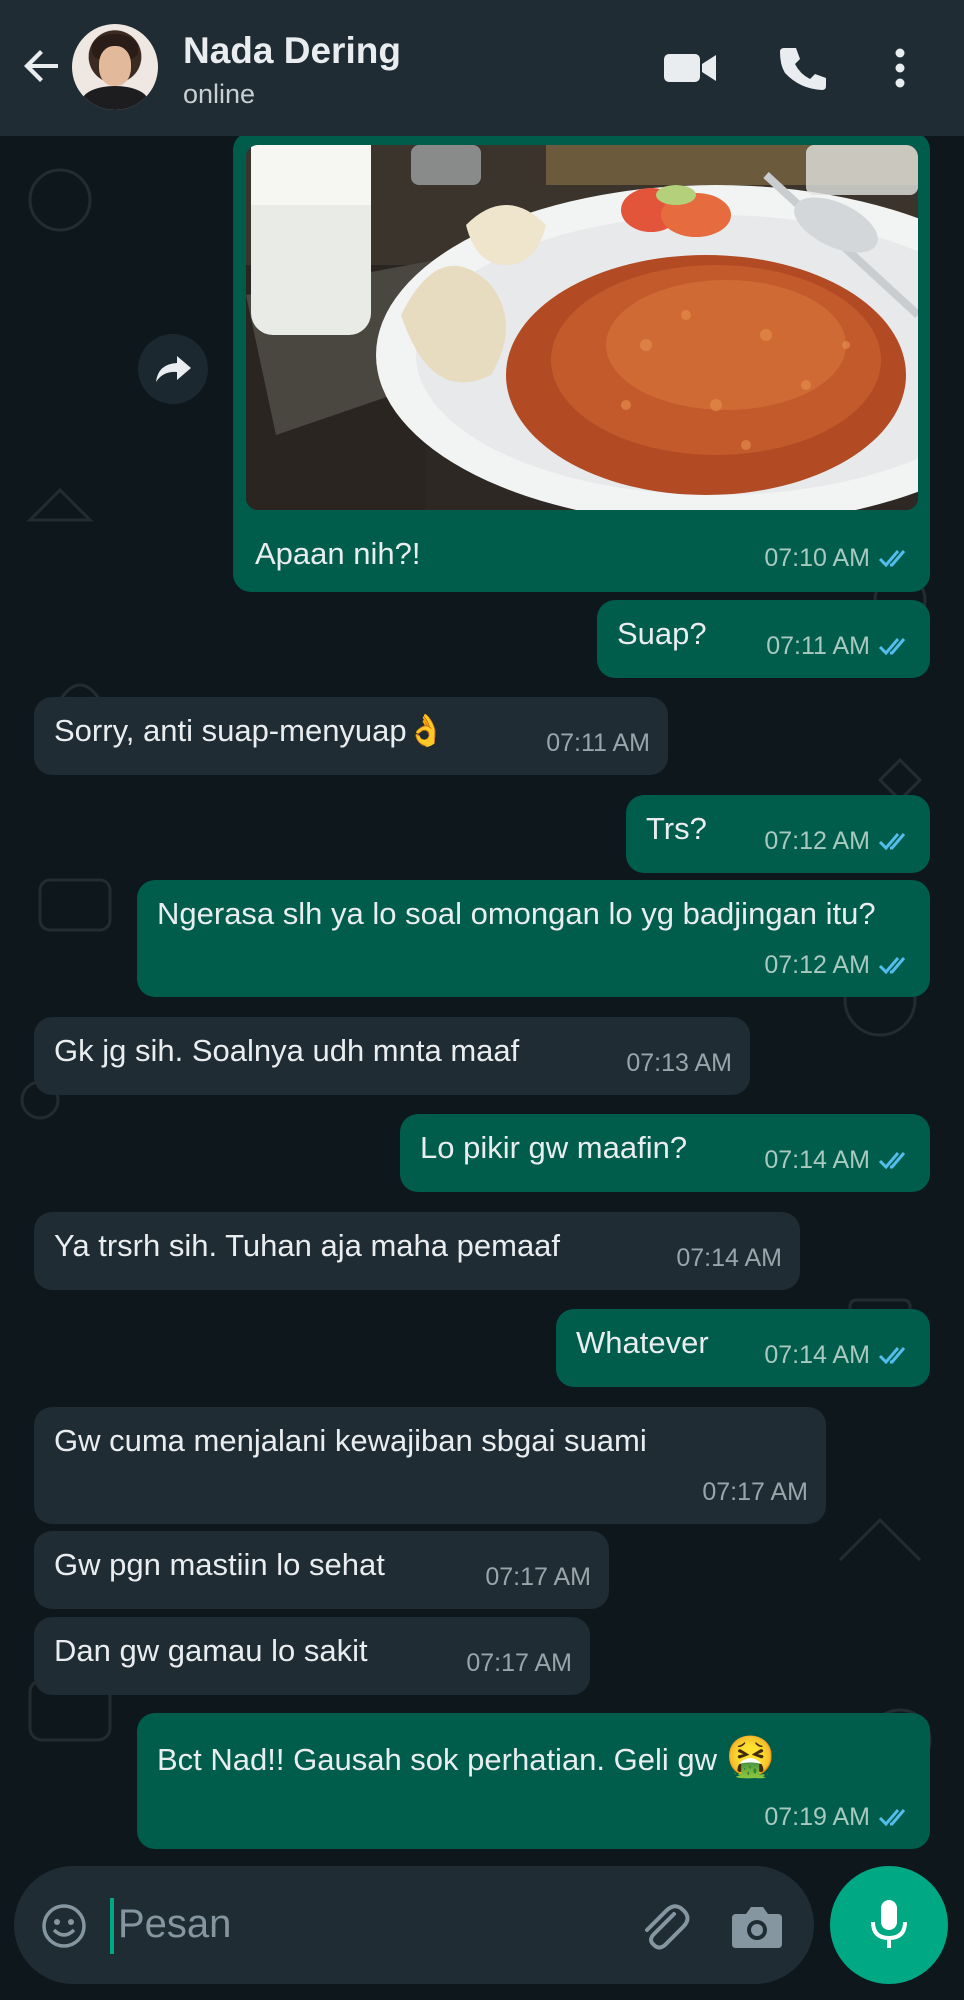 This screenshot has width=964, height=2000. I want to click on message-outgoing: Trs? 07:12 AM, so click(778, 834).